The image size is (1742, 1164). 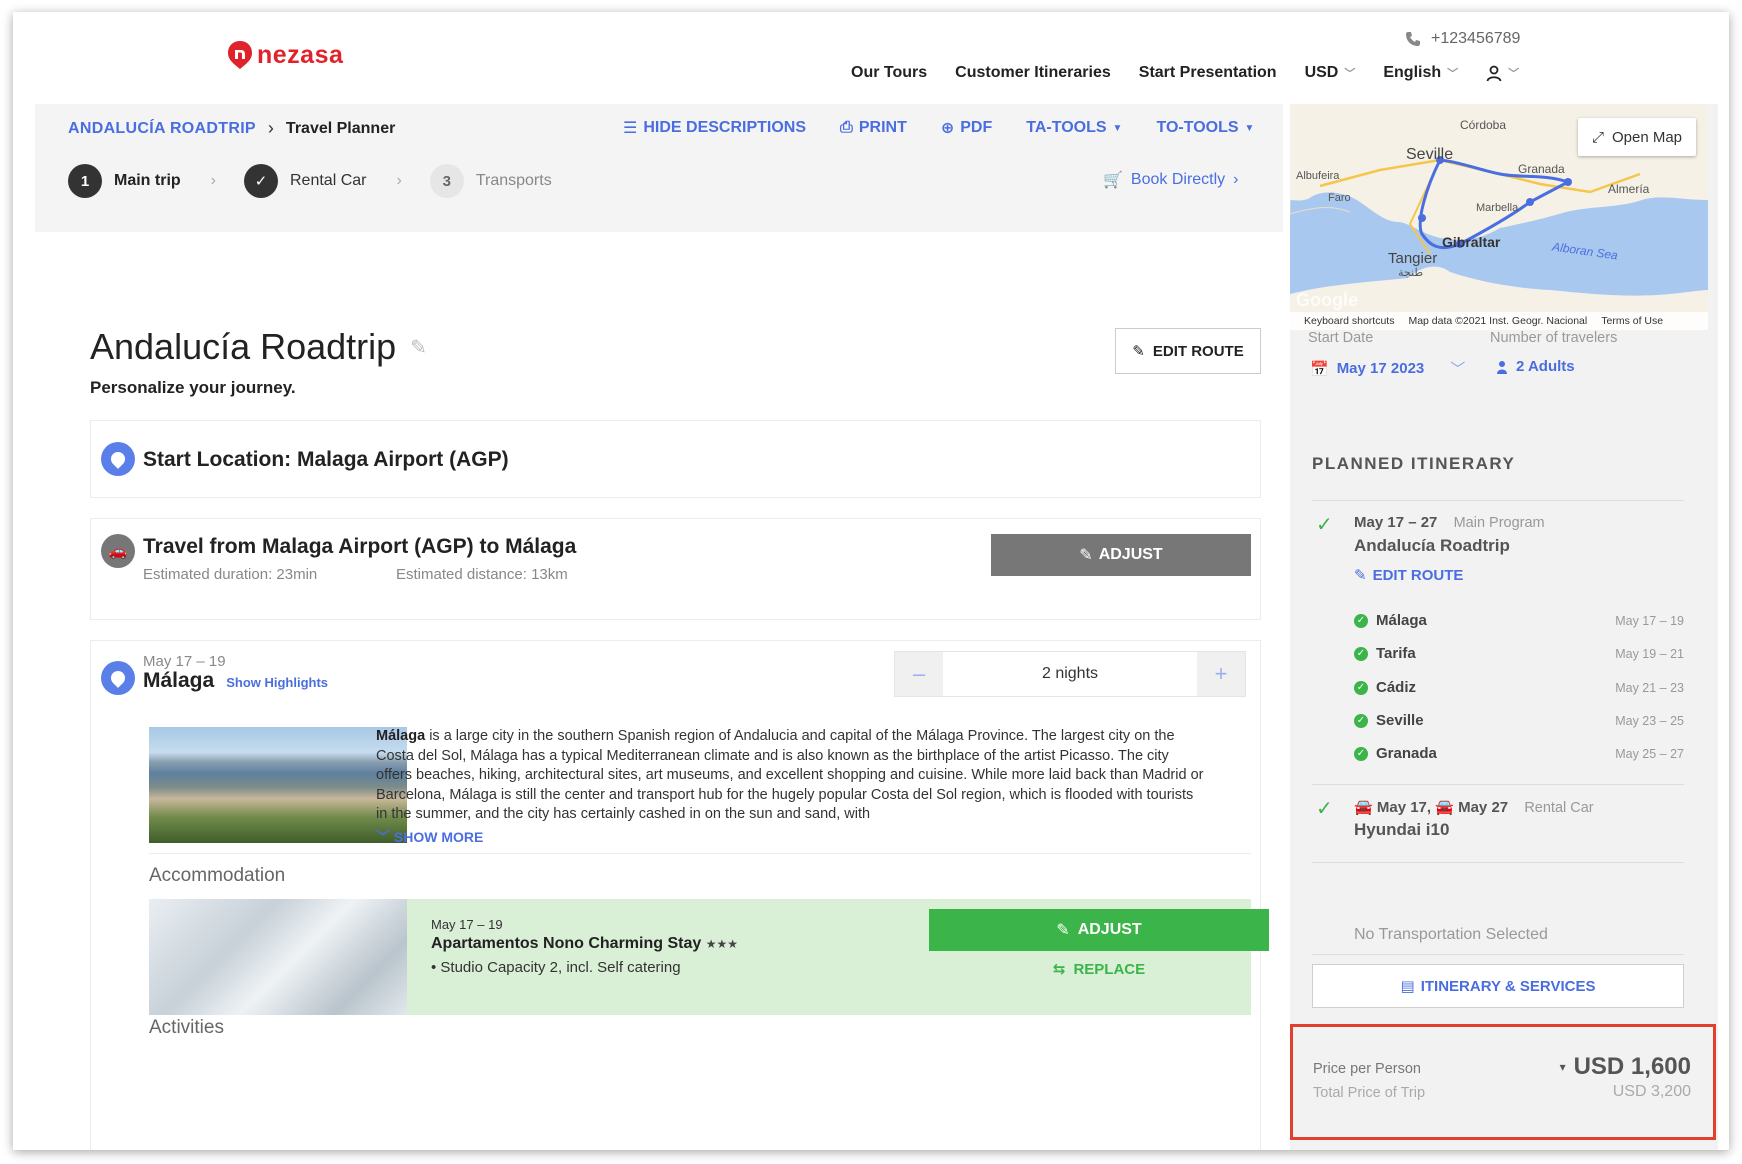 What do you see at coordinates (323, 181) in the screenshot?
I see `step-rental-car: ✓ Rental Car ›` at bounding box center [323, 181].